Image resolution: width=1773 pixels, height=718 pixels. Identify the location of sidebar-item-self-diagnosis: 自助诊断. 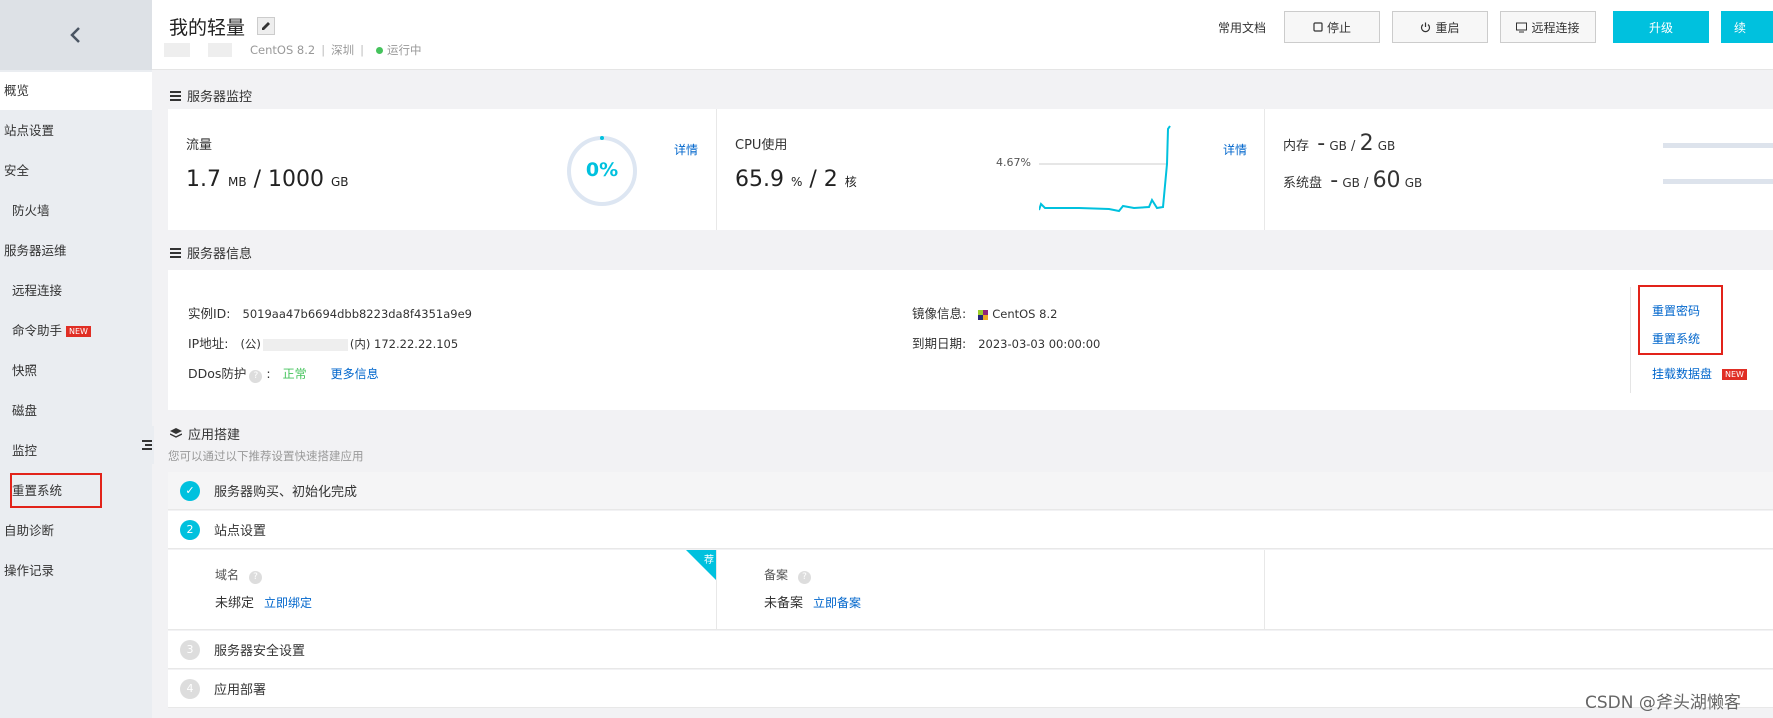
(76, 531).